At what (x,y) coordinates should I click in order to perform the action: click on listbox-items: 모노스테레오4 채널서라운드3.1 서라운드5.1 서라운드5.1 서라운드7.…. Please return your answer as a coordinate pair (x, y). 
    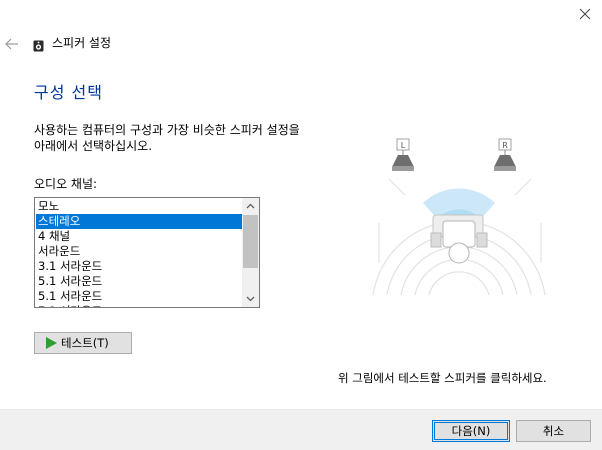
    Looking at the image, I should click on (140, 253).